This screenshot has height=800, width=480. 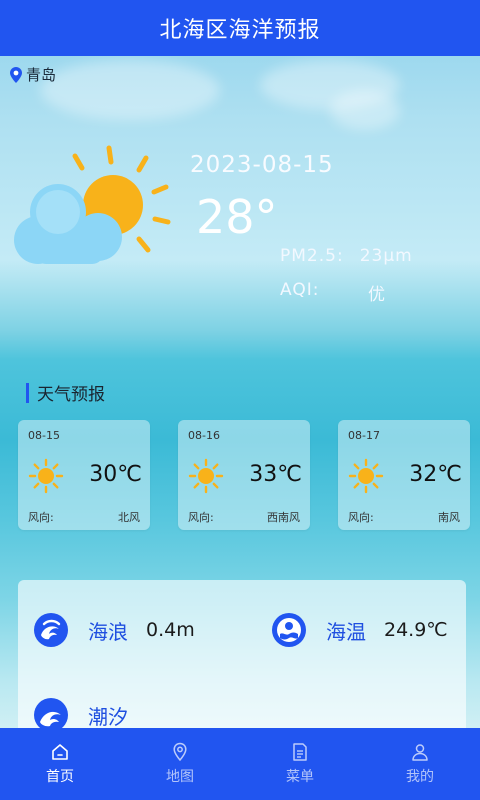 What do you see at coordinates (170, 630) in the screenshot?
I see `wave-value: 0.4m` at bounding box center [170, 630].